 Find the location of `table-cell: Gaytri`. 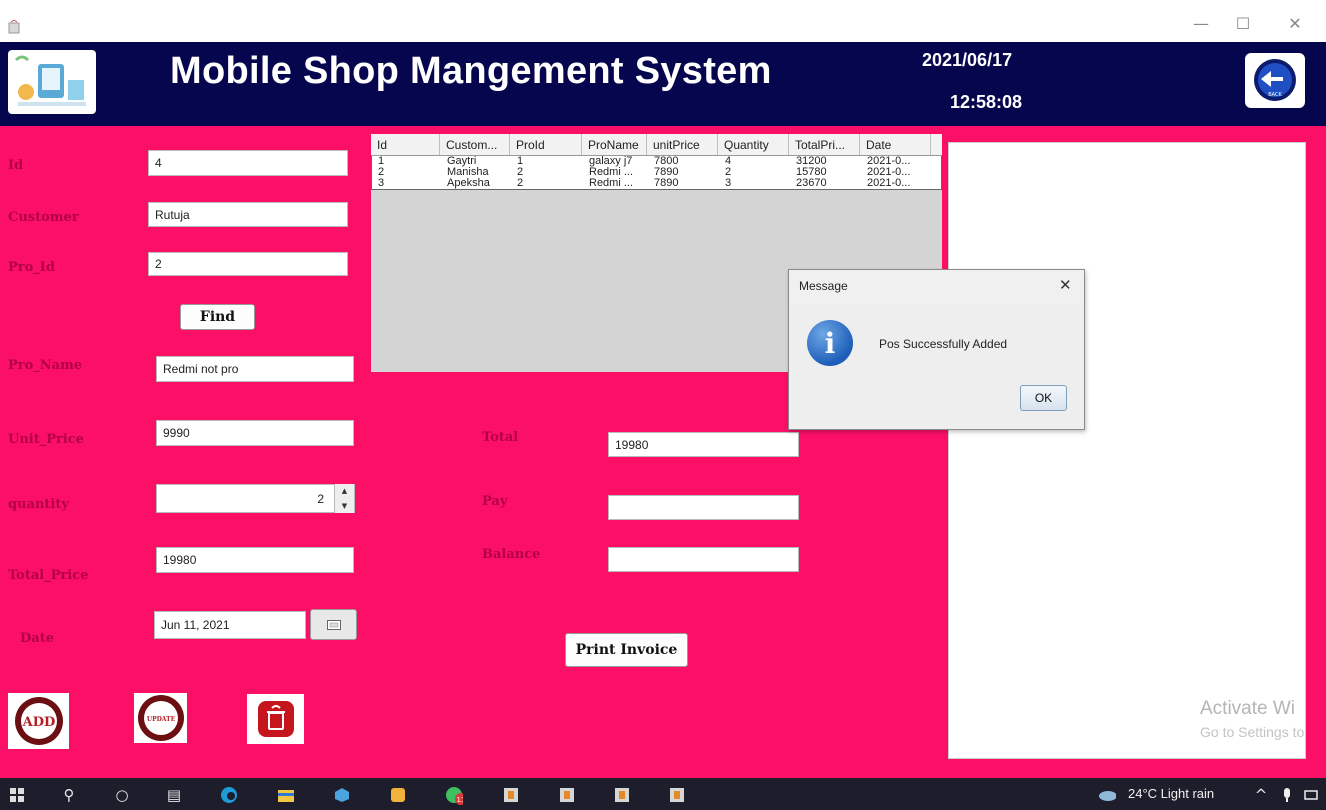

table-cell: Gaytri is located at coordinates (462, 161).